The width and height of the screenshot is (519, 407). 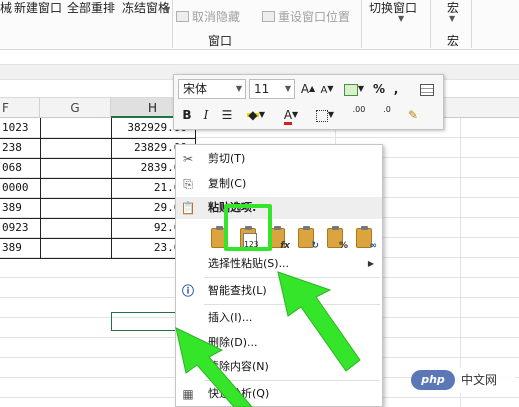 I want to click on fill-color-button: ◆▼, so click(x=256, y=115).